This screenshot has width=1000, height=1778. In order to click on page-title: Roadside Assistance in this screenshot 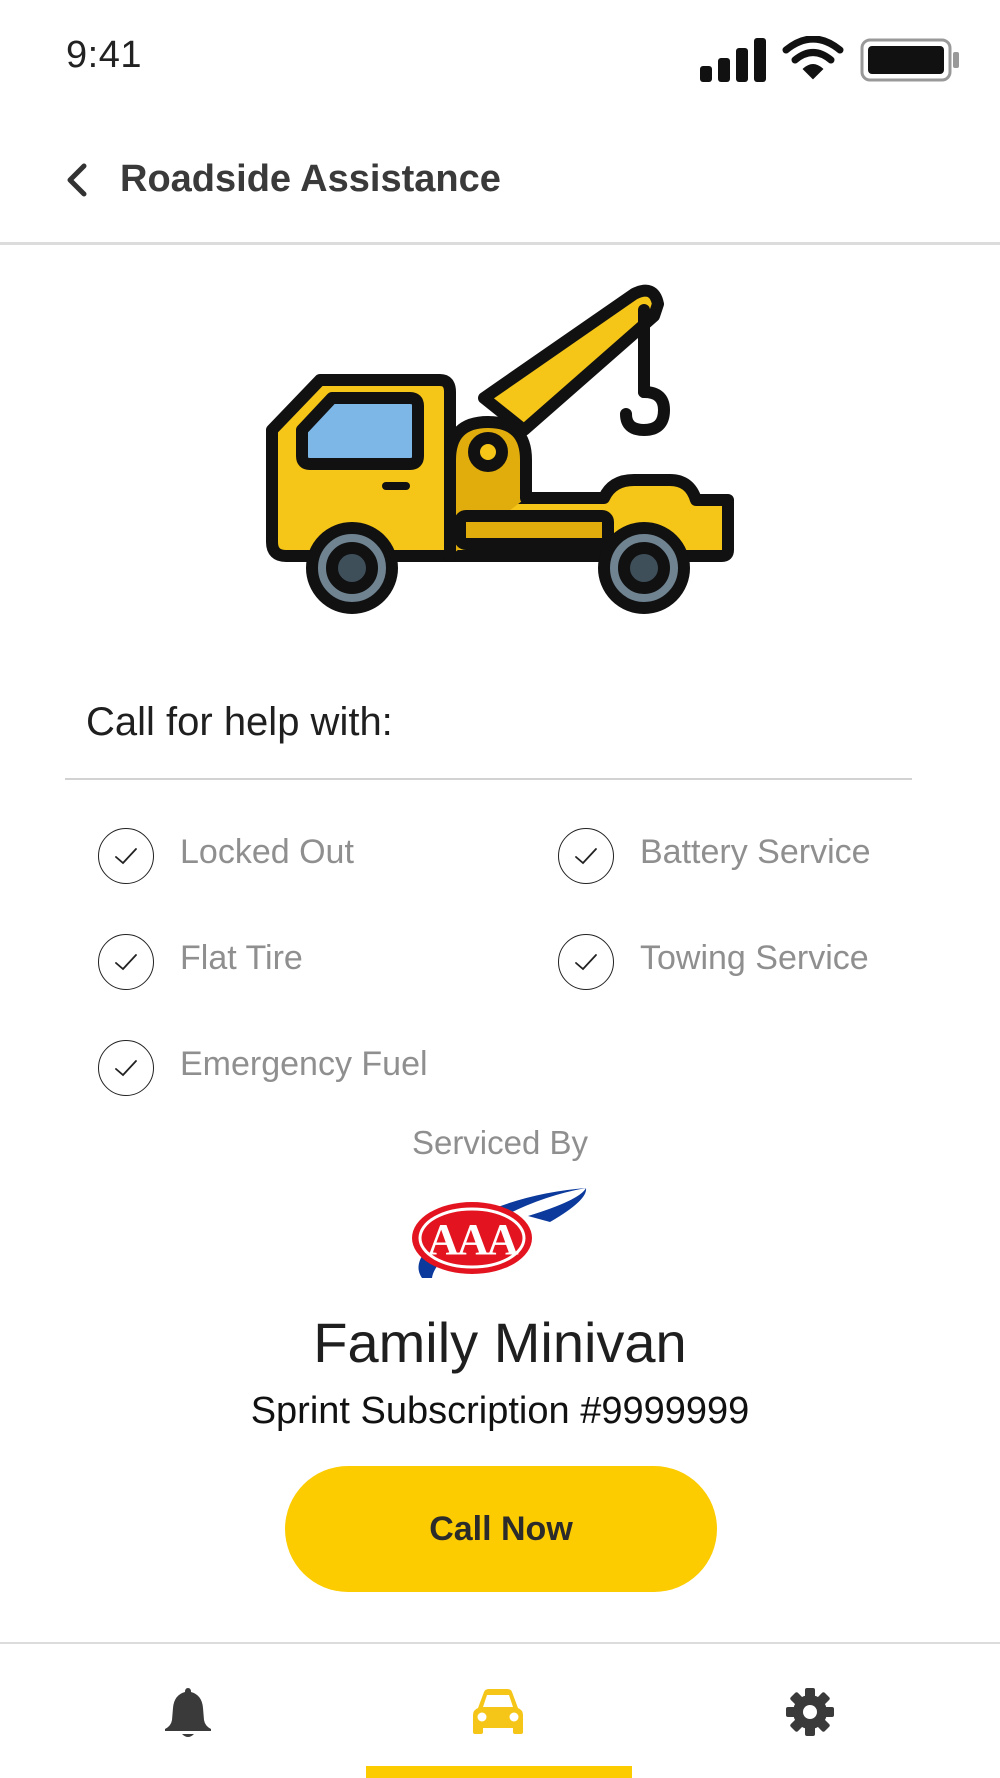, I will do `click(310, 179)`.